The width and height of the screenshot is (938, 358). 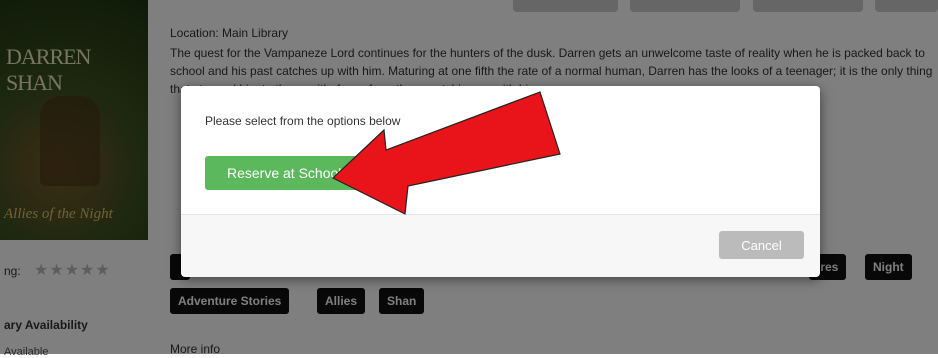 What do you see at coordinates (285, 173) in the screenshot?
I see `reserve-at-school-button: Reserve at School` at bounding box center [285, 173].